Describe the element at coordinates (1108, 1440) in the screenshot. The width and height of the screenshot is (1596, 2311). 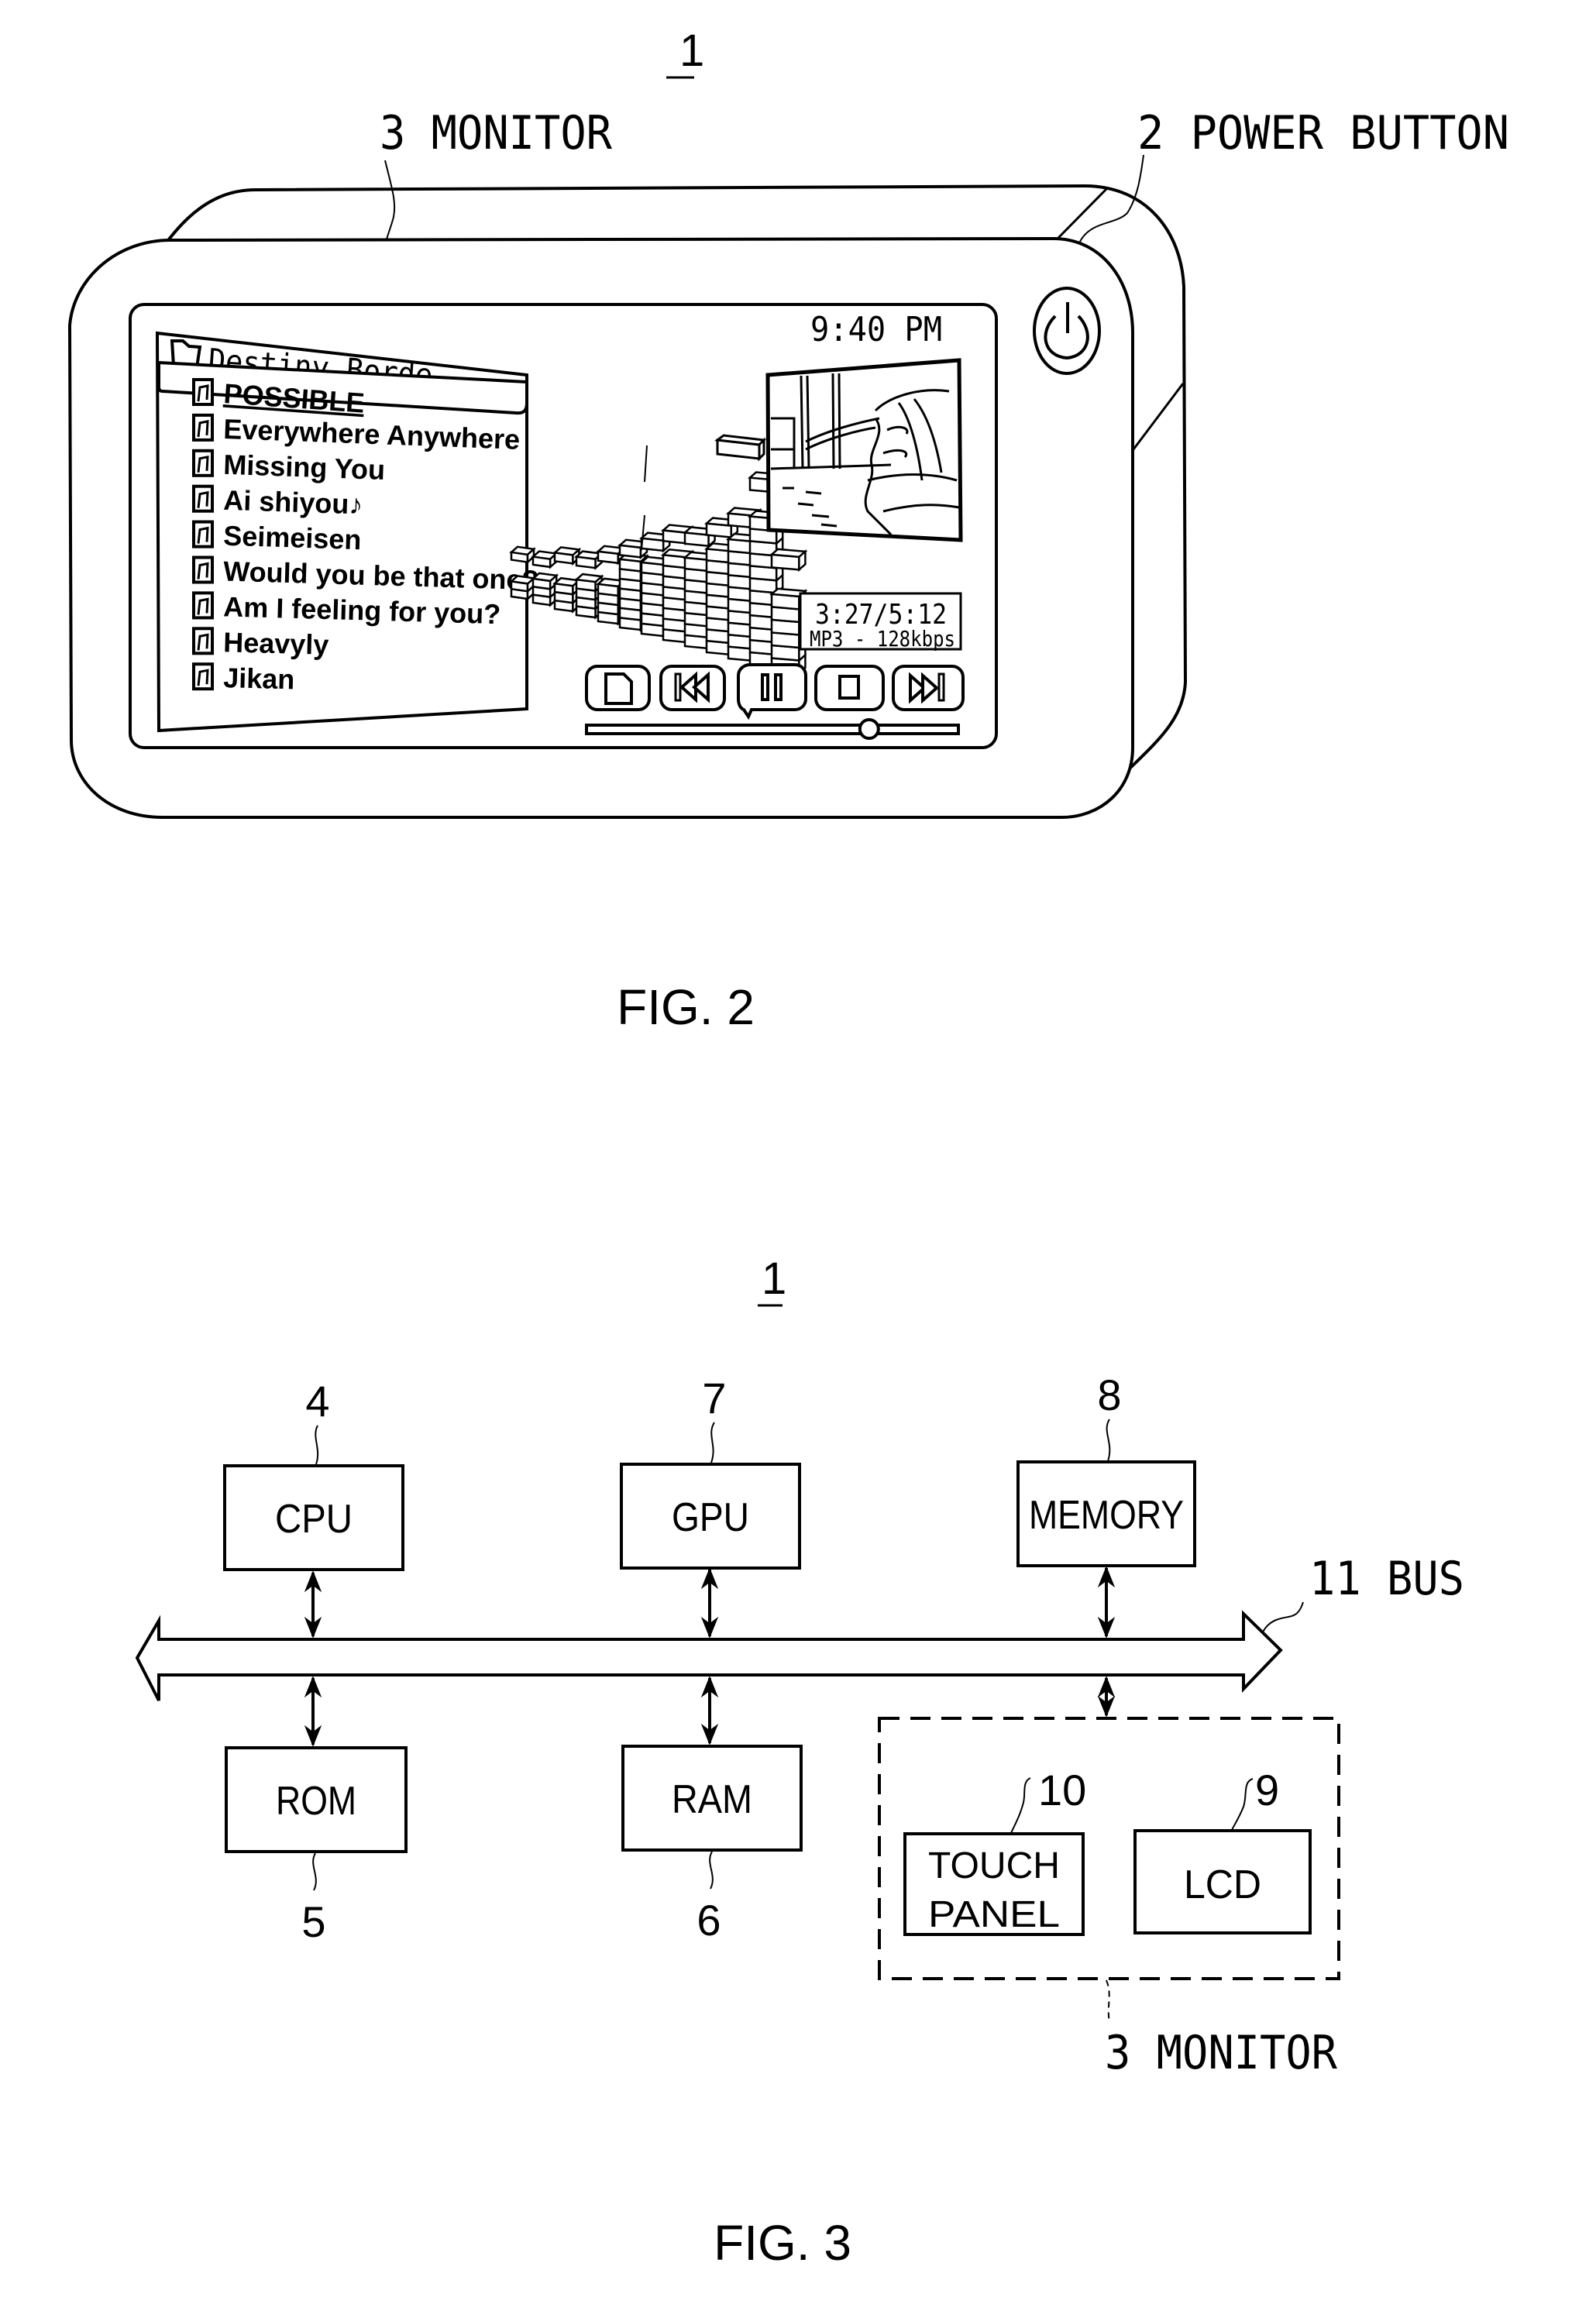
I see `memory-leader` at that location.